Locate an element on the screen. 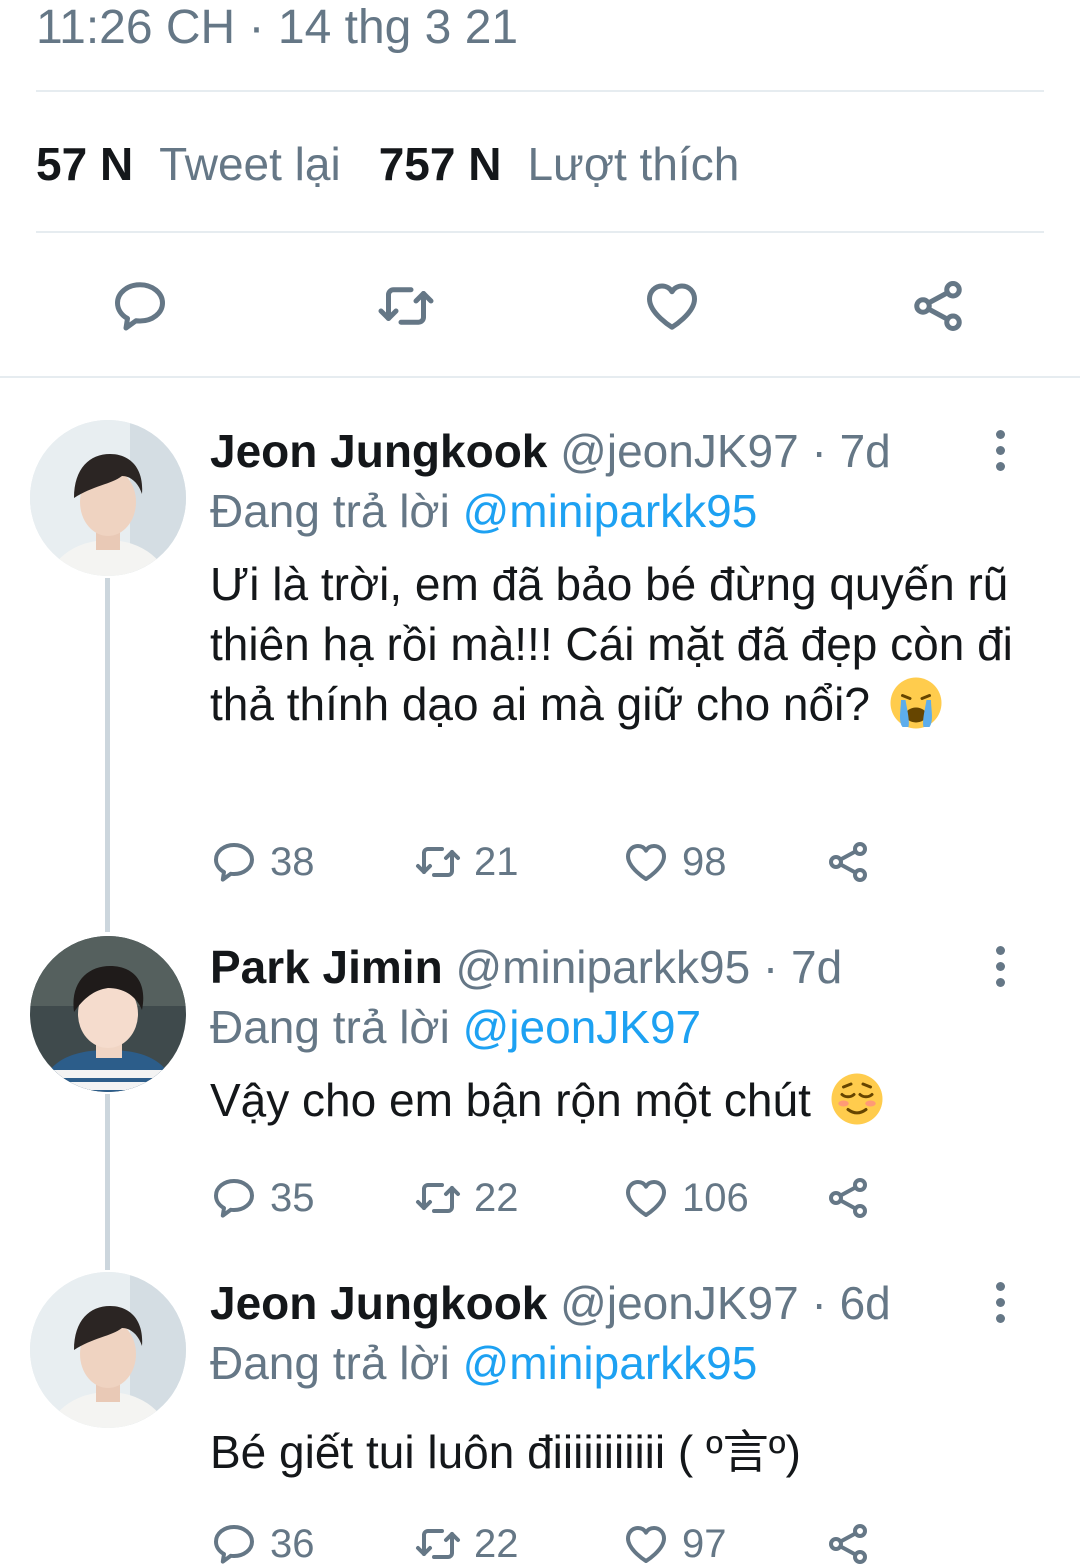  reply-button: 38 is located at coordinates (262, 862).